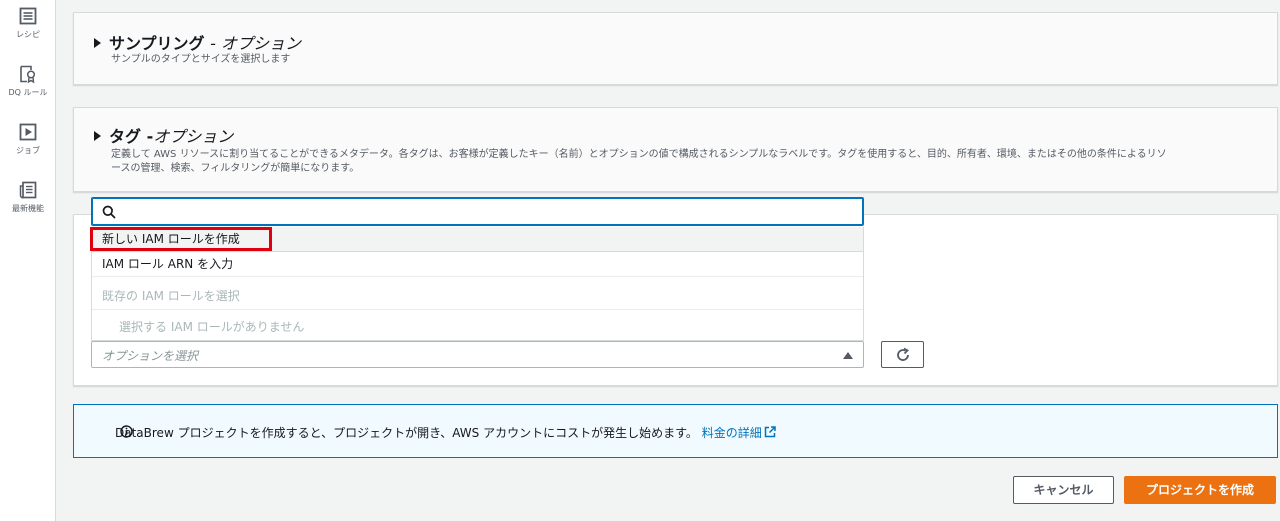 This screenshot has width=1280, height=521. I want to click on newspaper-icon, so click(28, 190).